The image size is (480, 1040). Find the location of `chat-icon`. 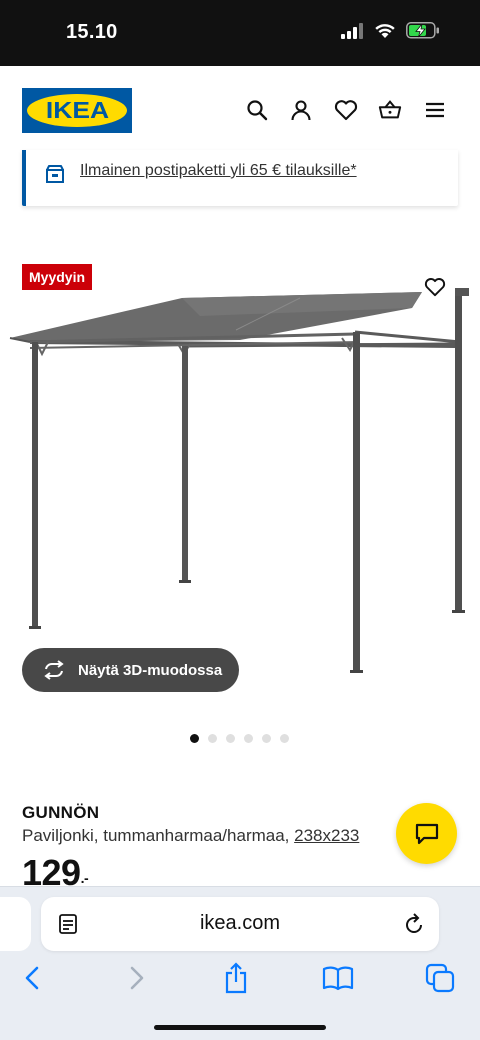

chat-icon is located at coordinates (426, 833).